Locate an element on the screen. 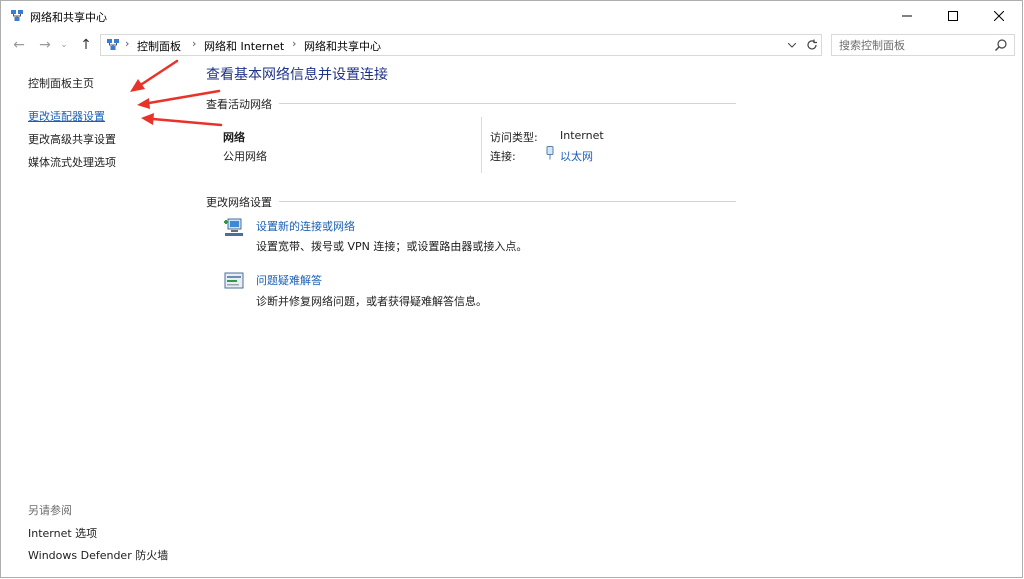 The width and height of the screenshot is (1024, 579). maximize-icon is located at coordinates (953, 16).